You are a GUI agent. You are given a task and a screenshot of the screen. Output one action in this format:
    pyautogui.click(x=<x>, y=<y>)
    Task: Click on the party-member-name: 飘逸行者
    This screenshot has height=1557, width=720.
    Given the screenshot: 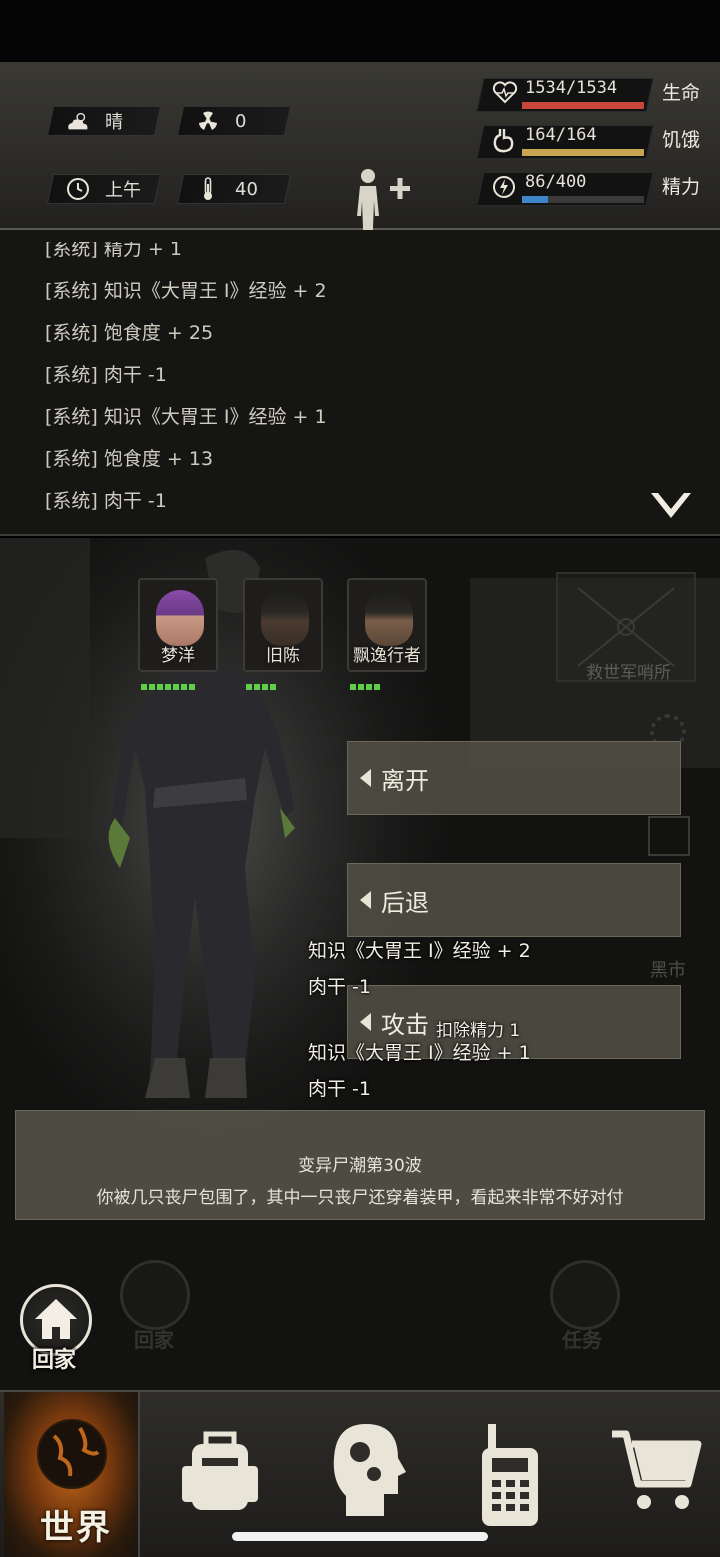 What is the action you would take?
    pyautogui.click(x=387, y=656)
    